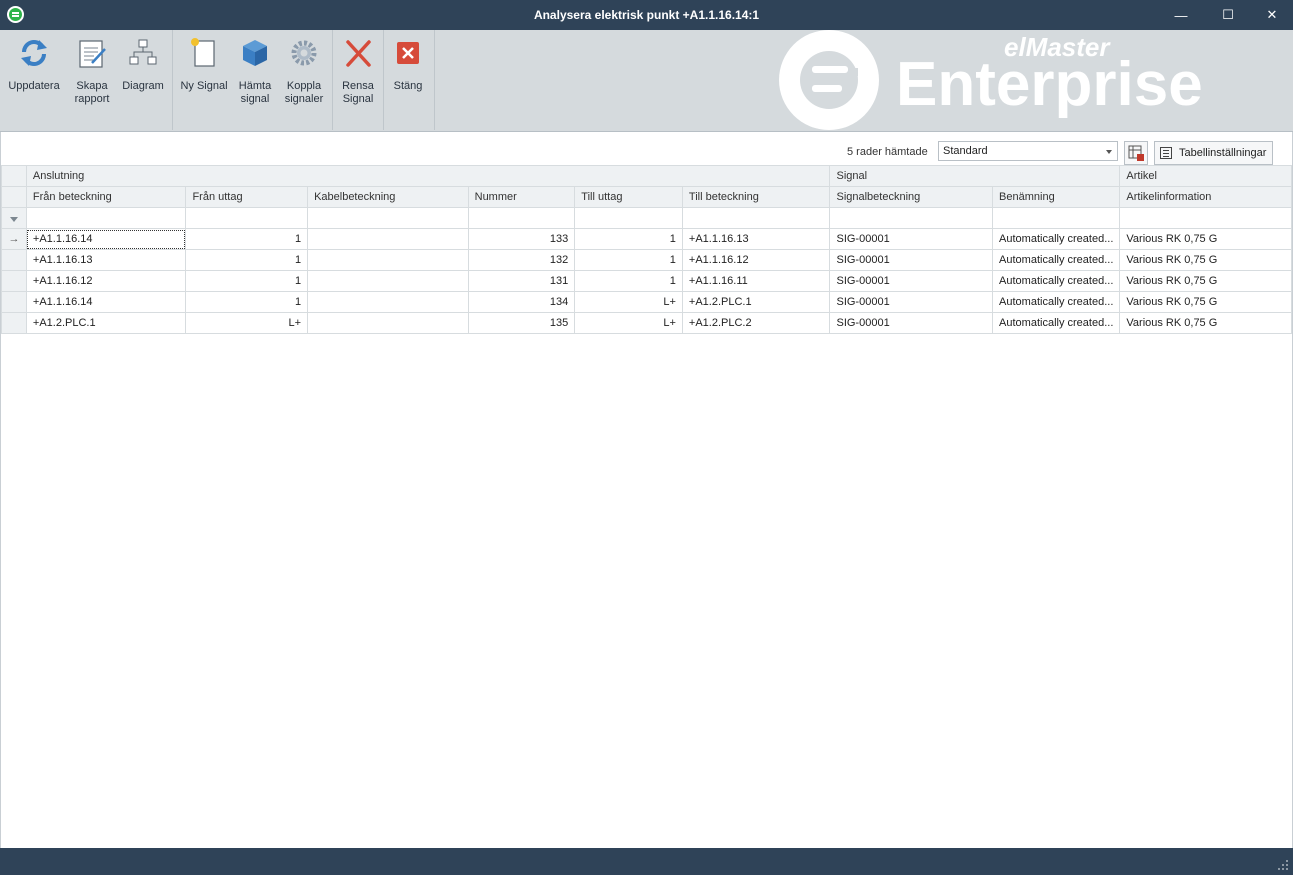  Describe the element at coordinates (1205, 197) in the screenshot. I see `column-header-artikelinformation: Artikelinformation` at that location.